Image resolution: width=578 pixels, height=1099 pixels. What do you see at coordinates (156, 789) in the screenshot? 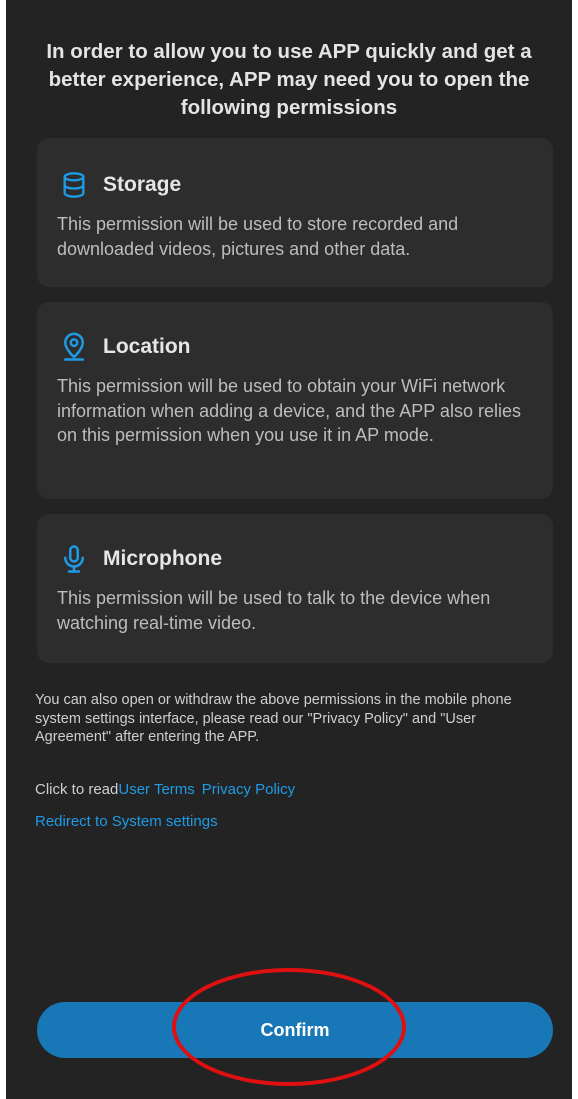
I see `user-terms-link: User Terms` at bounding box center [156, 789].